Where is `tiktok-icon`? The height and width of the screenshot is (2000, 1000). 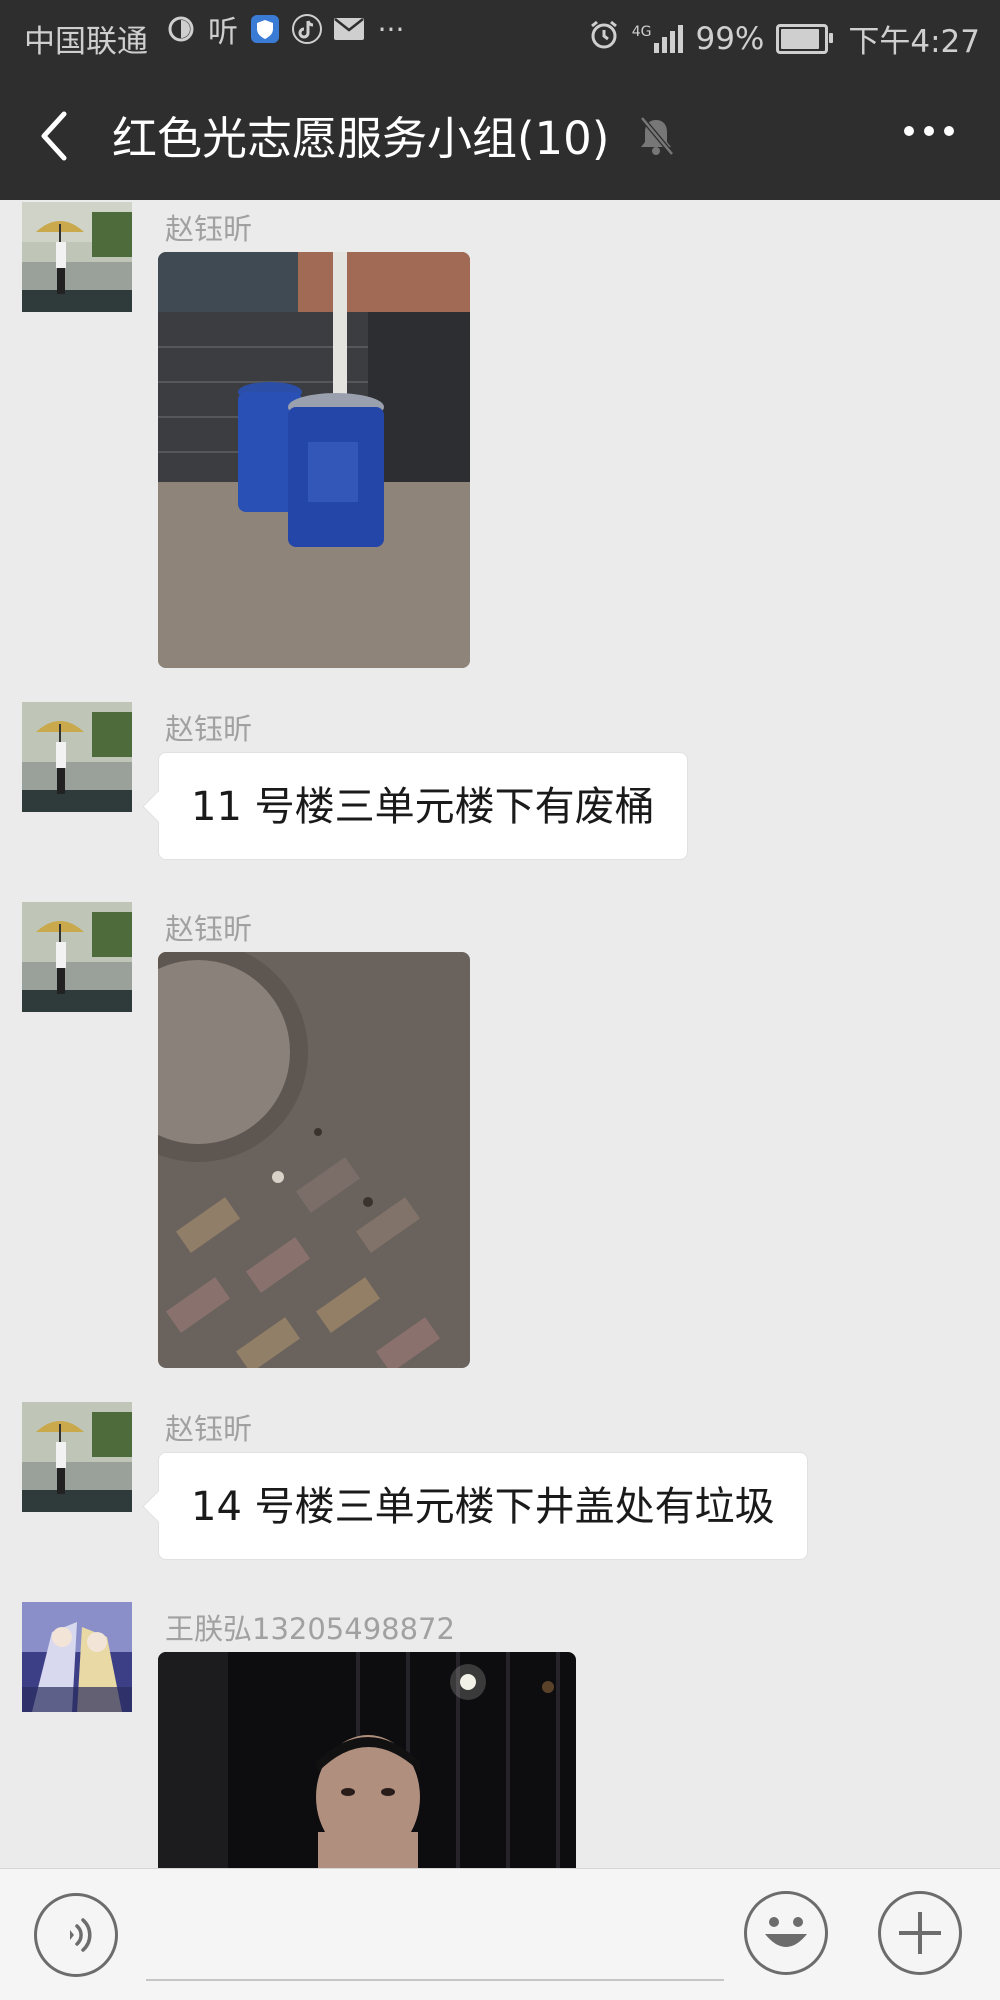
tiktok-icon is located at coordinates (307, 29).